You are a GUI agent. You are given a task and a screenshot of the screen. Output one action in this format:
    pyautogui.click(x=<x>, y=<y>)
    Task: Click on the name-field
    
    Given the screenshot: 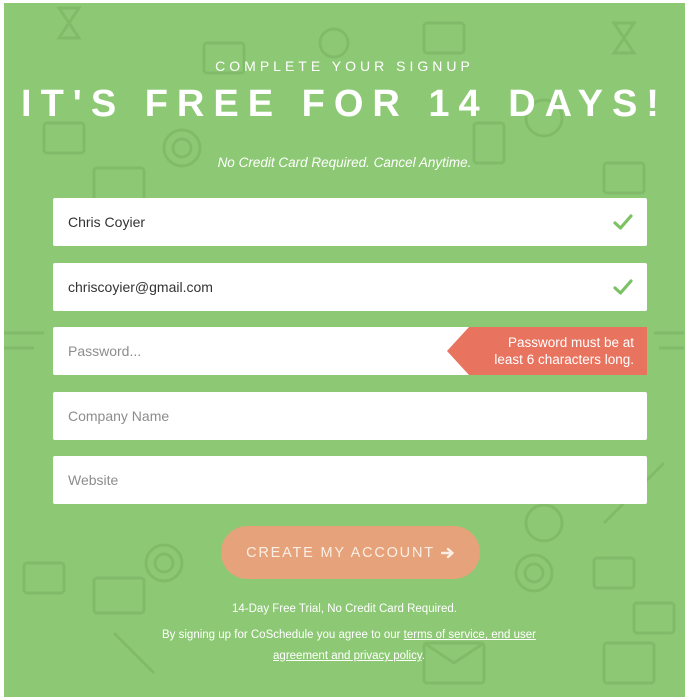 What is the action you would take?
    pyautogui.click(x=350, y=222)
    